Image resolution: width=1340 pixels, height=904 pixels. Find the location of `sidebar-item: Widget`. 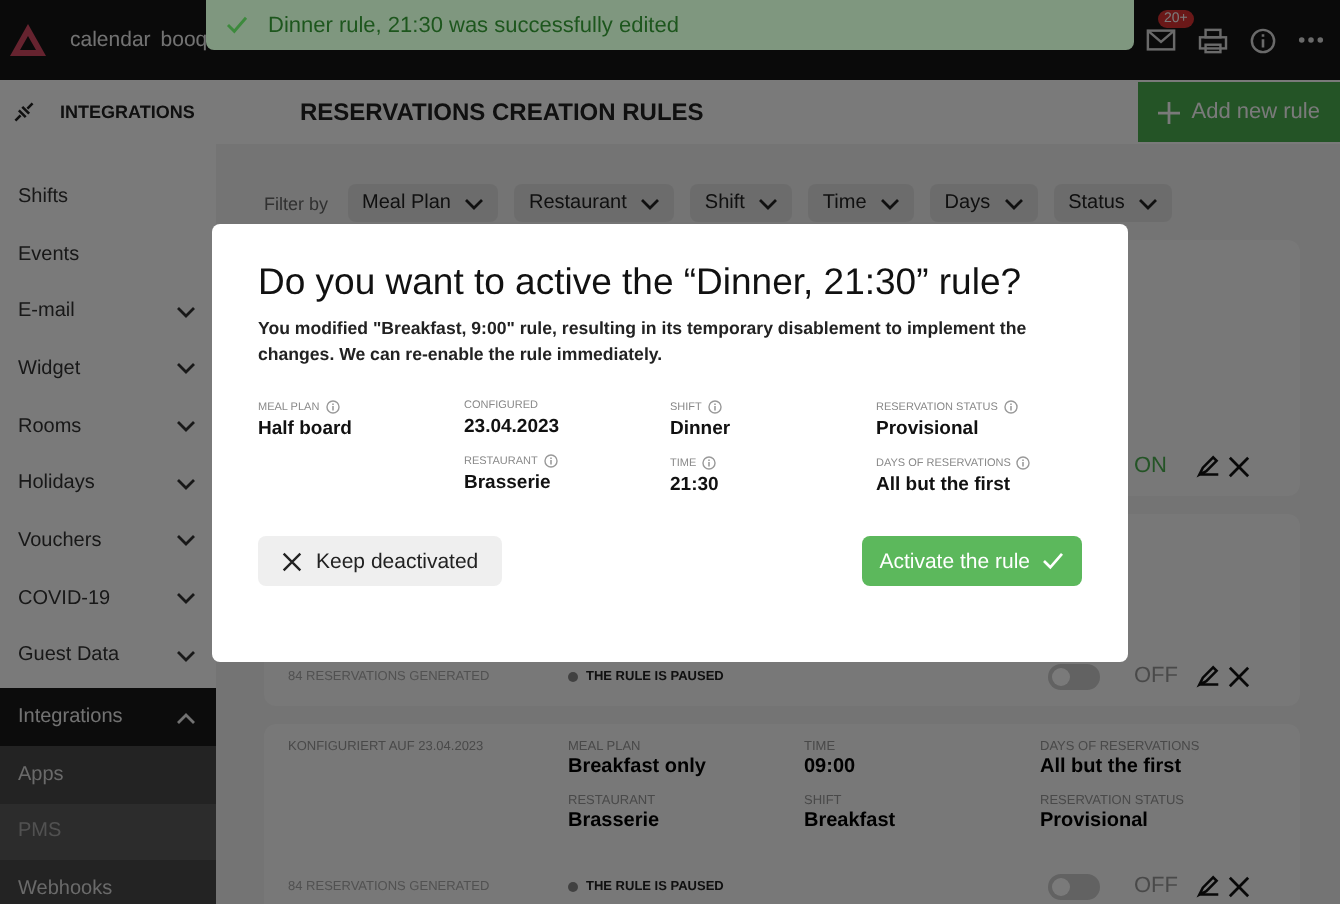

sidebar-item: Widget is located at coordinates (108, 369).